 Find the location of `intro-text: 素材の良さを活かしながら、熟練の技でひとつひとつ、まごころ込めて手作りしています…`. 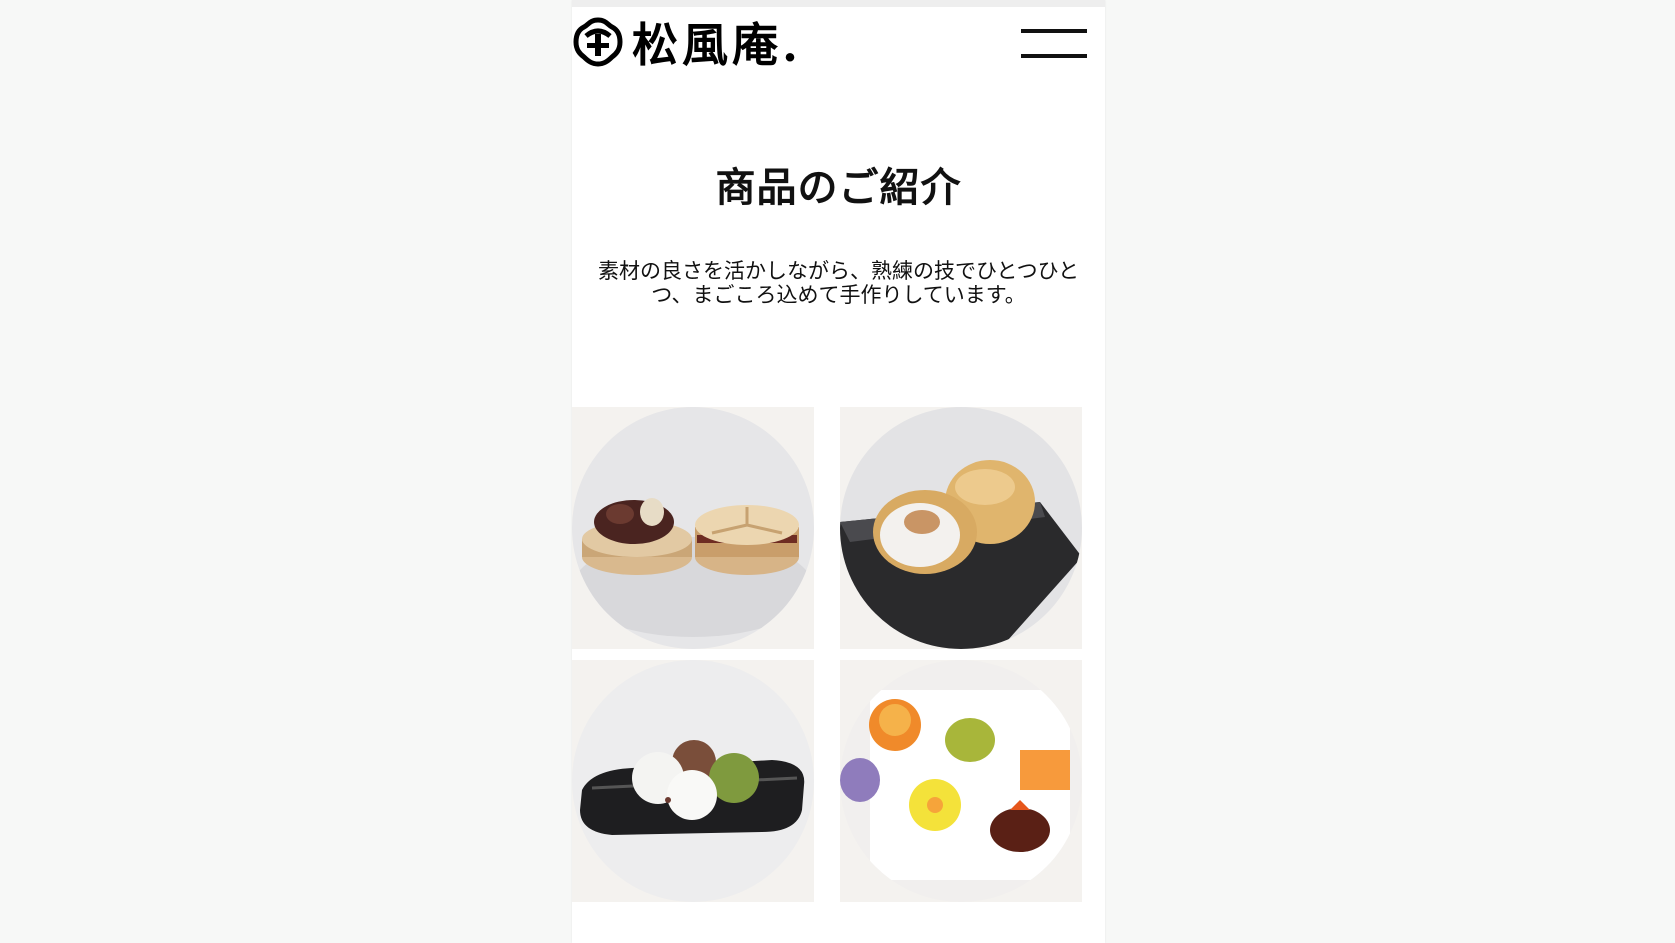

intro-text: 素材の良さを活かしながら、熟練の技でひとつひとつ、まごころ込めて手作りしています… is located at coordinates (838, 283).